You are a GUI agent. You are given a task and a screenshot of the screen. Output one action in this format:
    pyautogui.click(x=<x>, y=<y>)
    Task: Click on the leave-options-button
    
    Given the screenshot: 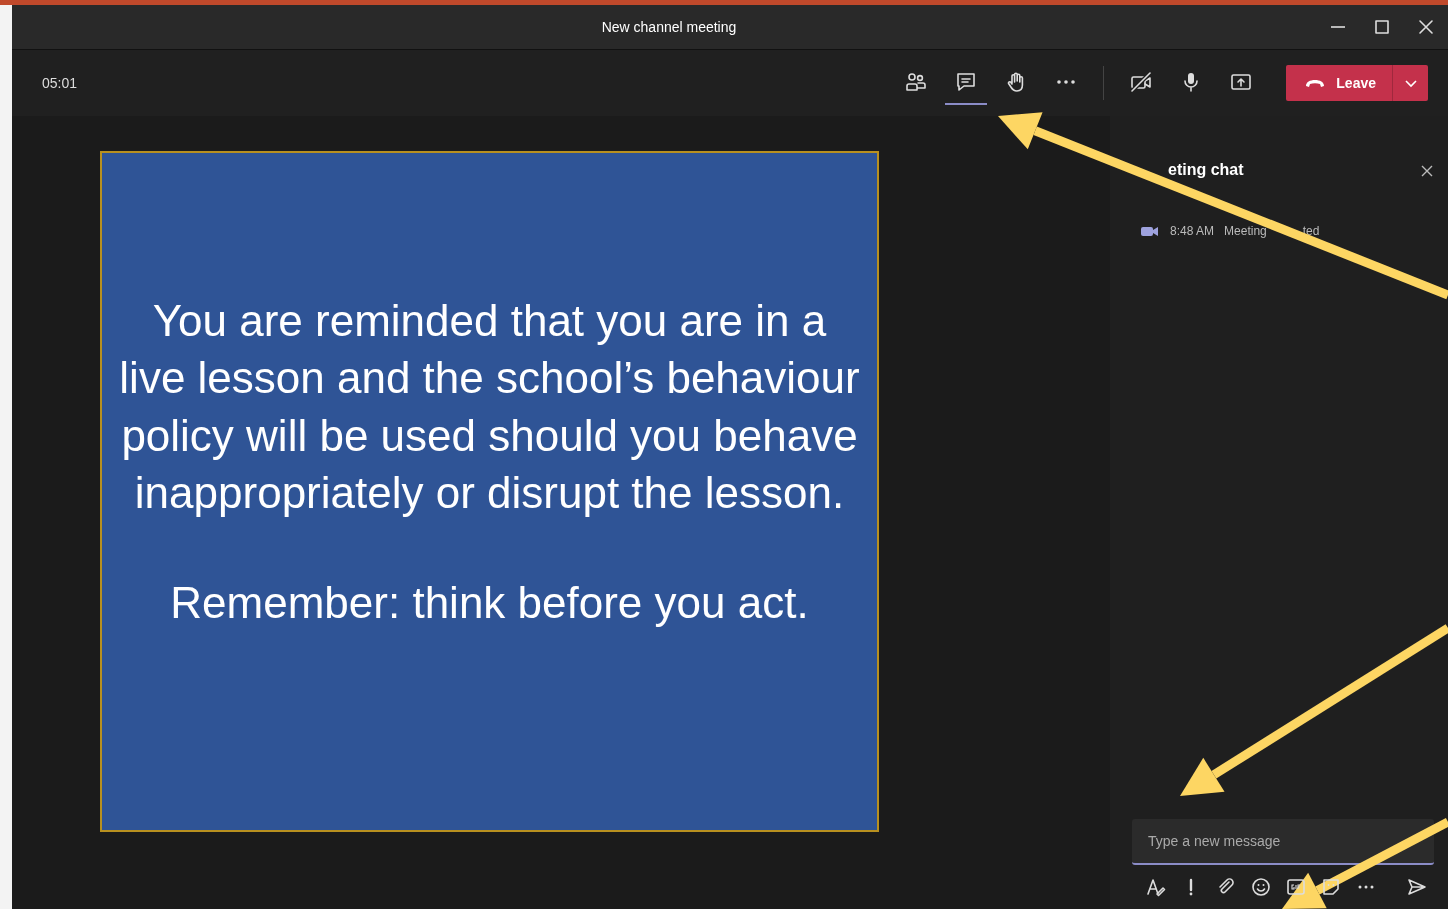 What is the action you would take?
    pyautogui.click(x=1410, y=83)
    